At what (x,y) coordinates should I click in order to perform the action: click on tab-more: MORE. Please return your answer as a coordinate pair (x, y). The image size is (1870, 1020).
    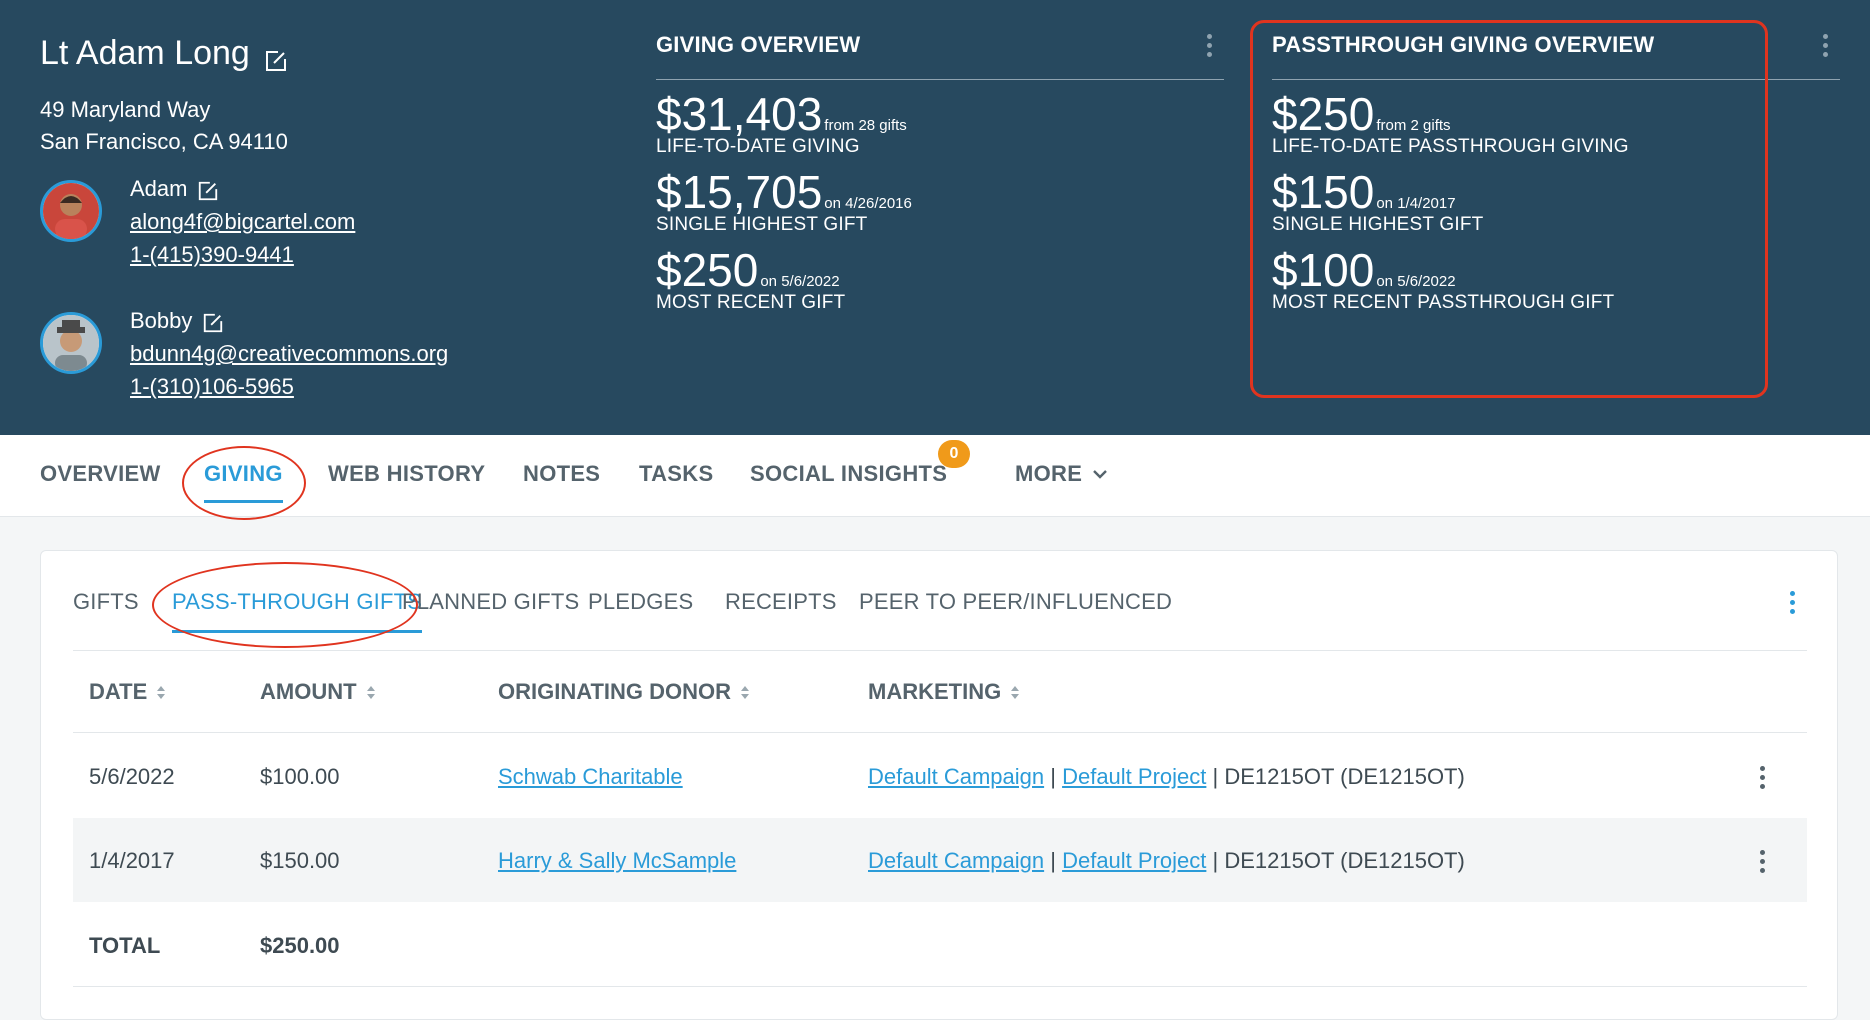
    Looking at the image, I should click on (1061, 474).